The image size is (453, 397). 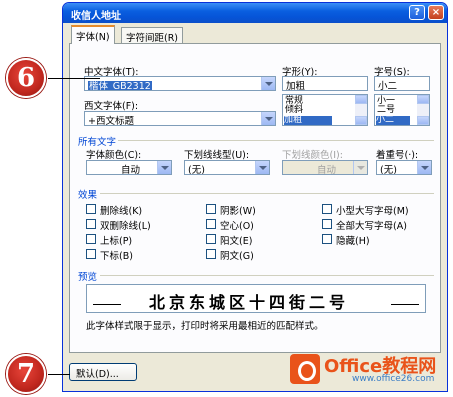 I want to click on list-item-selected: 小二, so click(x=393, y=120).